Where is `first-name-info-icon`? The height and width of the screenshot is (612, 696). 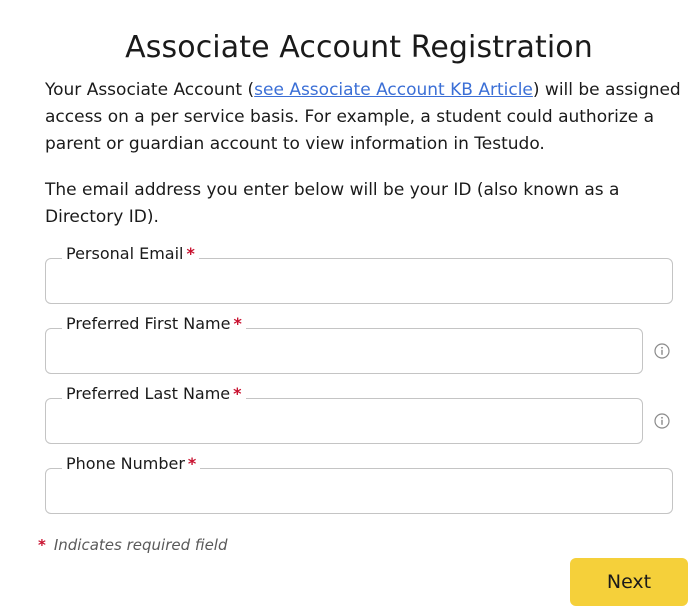
first-name-info-icon is located at coordinates (662, 351).